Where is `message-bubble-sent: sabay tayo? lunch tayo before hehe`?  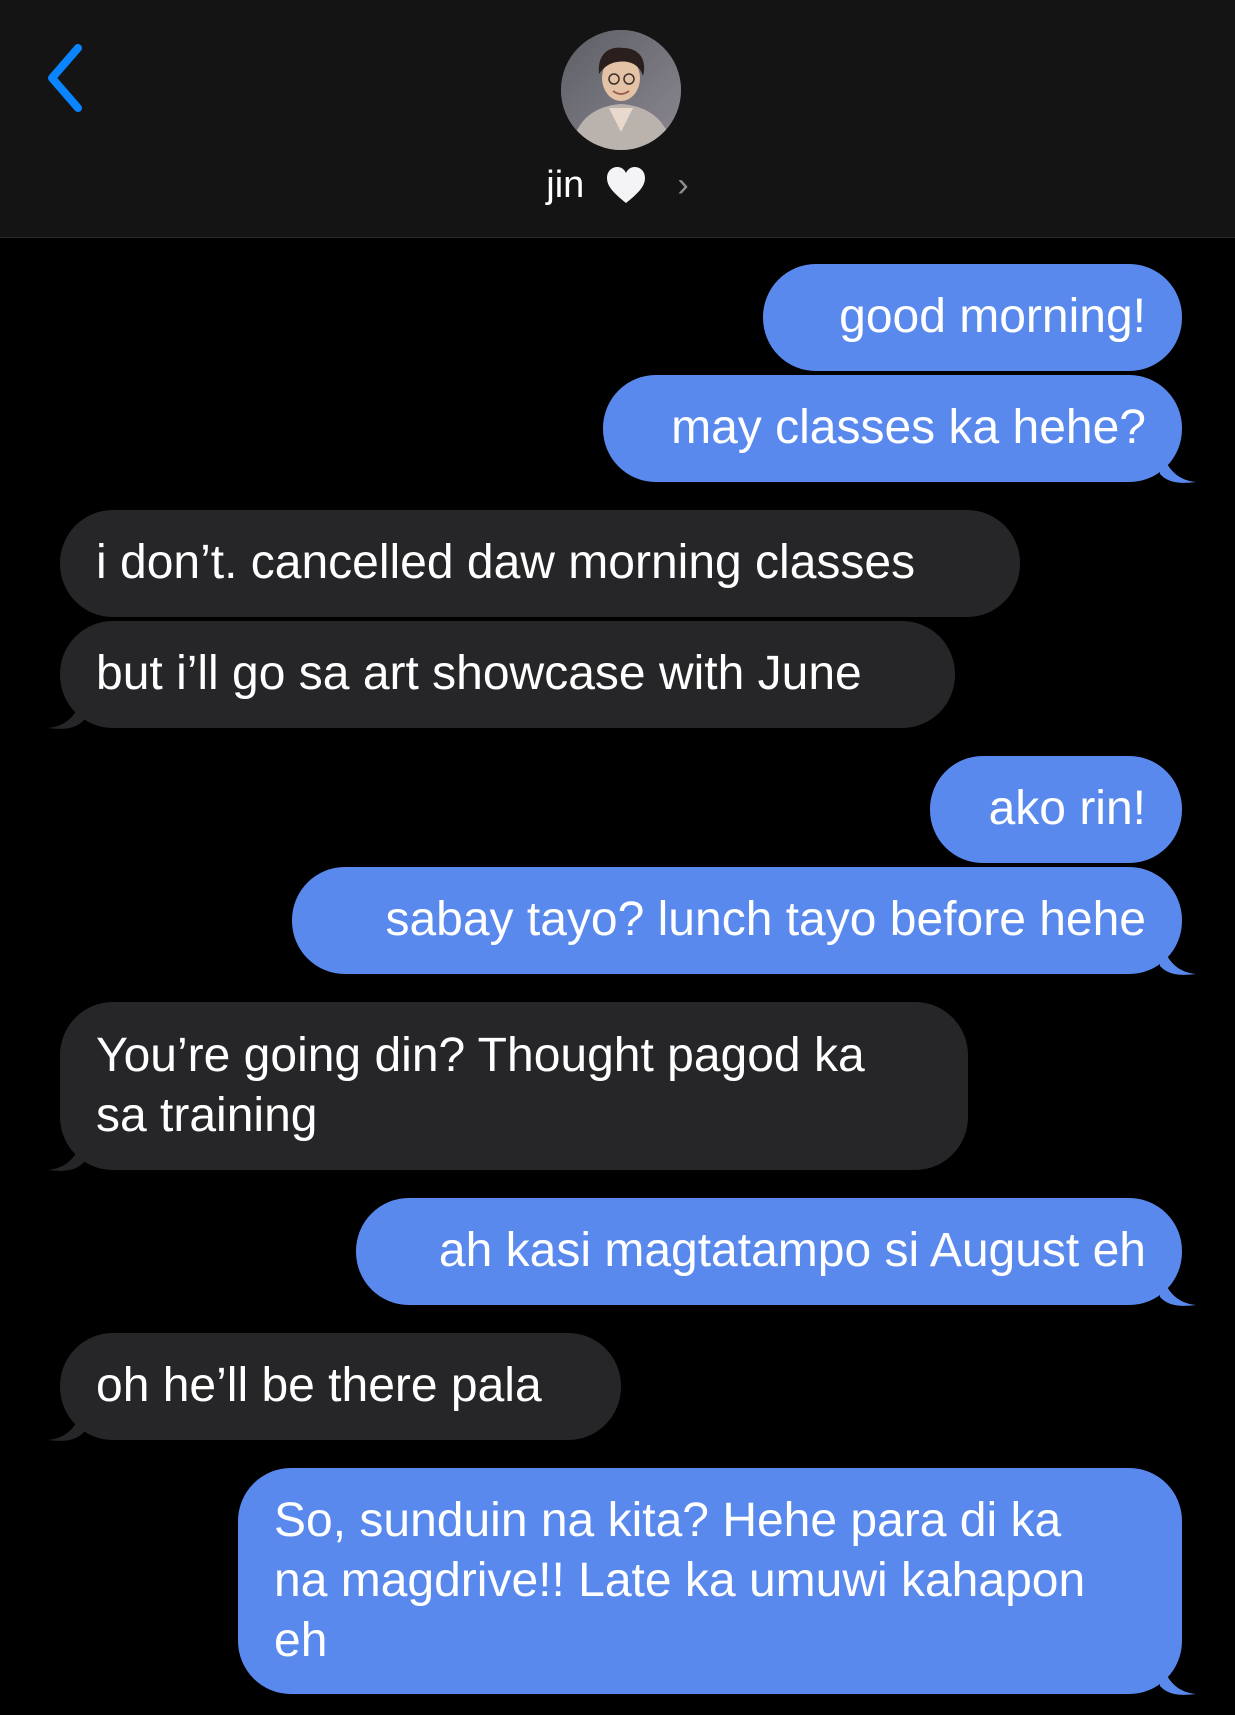
message-bubble-sent: sabay tayo? lunch tayo before hehe is located at coordinates (737, 920).